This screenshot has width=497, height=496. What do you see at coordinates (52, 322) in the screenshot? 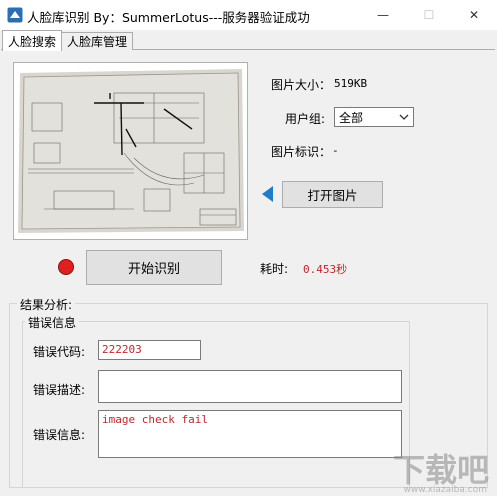
I see `error-info-title: 错误信息` at bounding box center [52, 322].